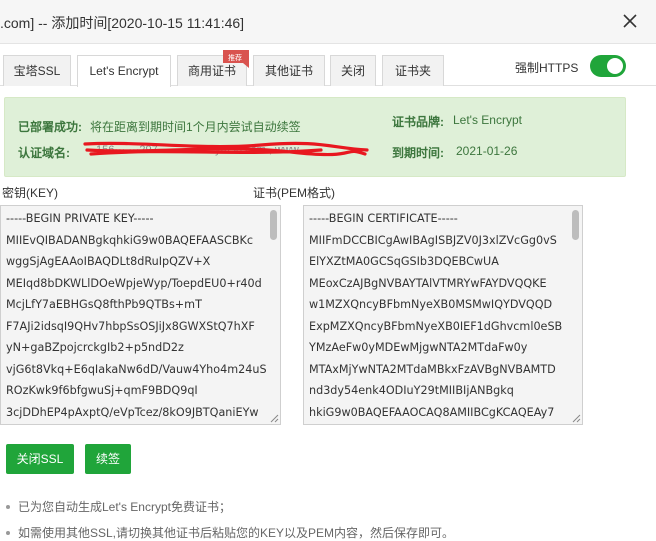  Describe the element at coordinates (487, 151) in the screenshot. I see `expire-value: 2021-01-26` at that location.